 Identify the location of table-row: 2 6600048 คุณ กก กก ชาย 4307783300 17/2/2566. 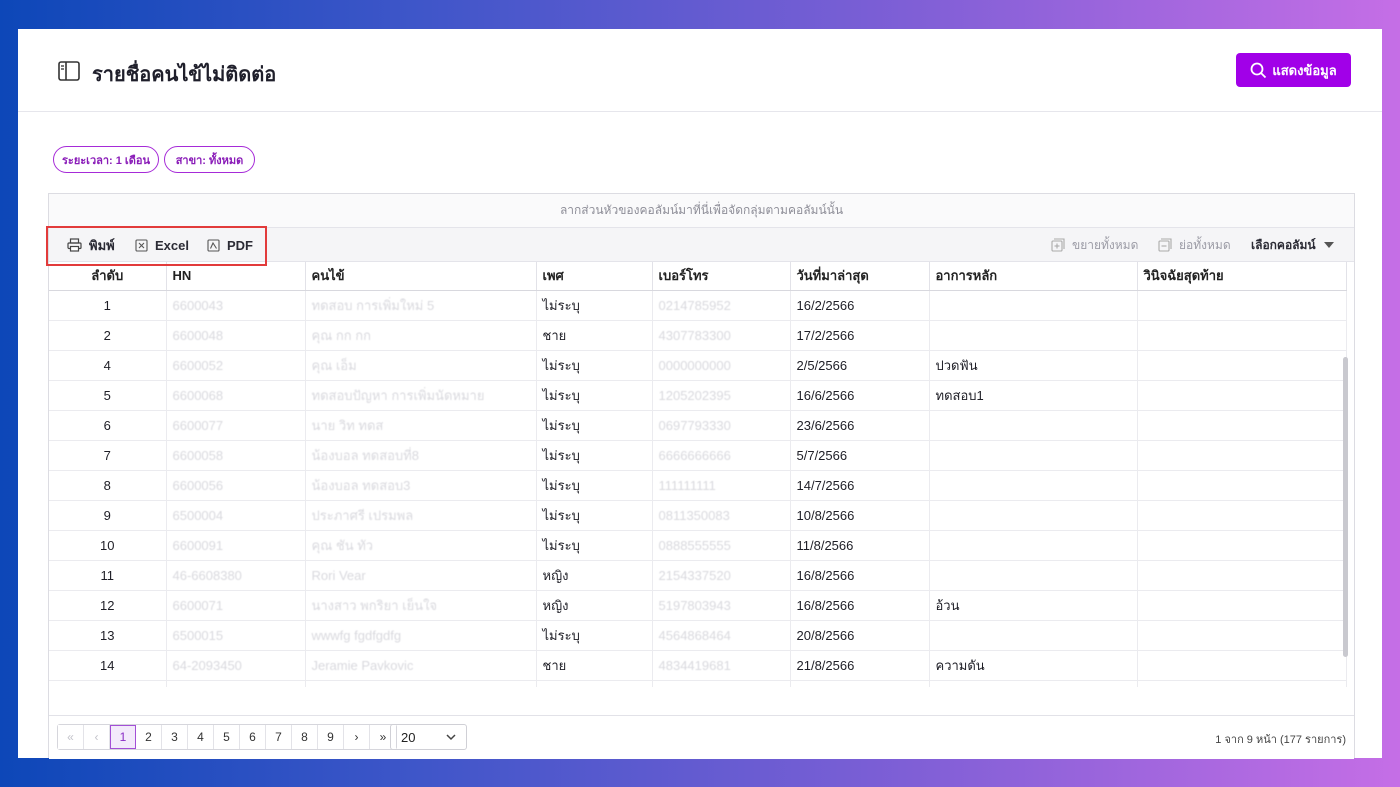
(698, 335).